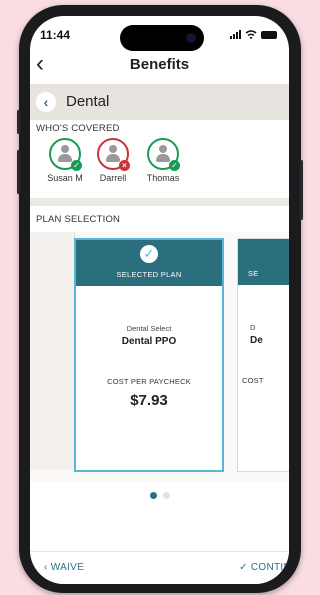 The image size is (320, 595). What do you see at coordinates (149, 341) in the screenshot?
I see `plan-name: Dental PPO` at bounding box center [149, 341].